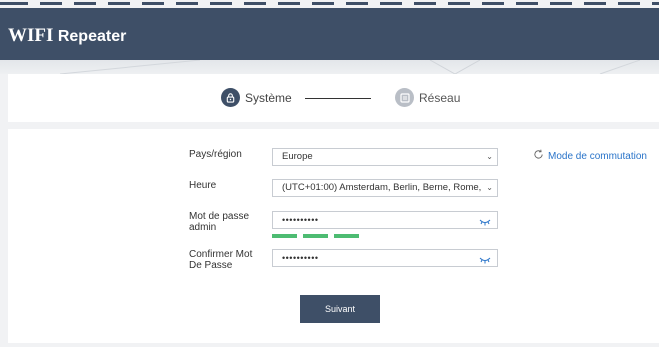 This screenshot has height=347, width=659. I want to click on switch-mode-link: Mode de commutation, so click(590, 156).